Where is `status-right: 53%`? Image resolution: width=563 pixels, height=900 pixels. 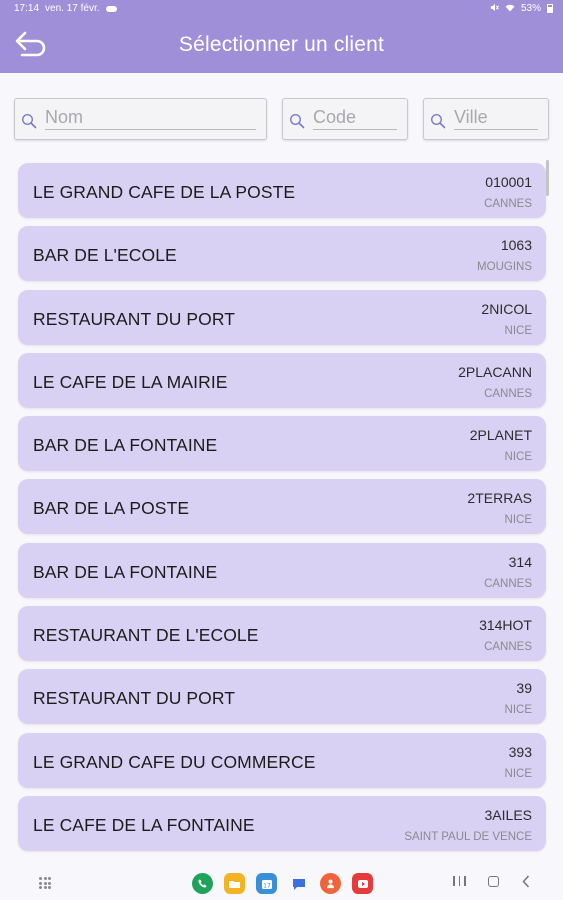
status-right: 53% is located at coordinates (521, 9).